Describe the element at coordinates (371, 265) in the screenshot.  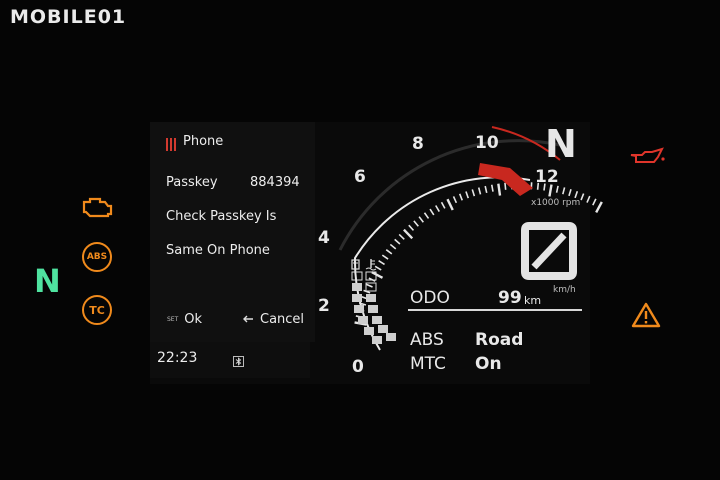
I see `coolant-temp-icon` at that location.